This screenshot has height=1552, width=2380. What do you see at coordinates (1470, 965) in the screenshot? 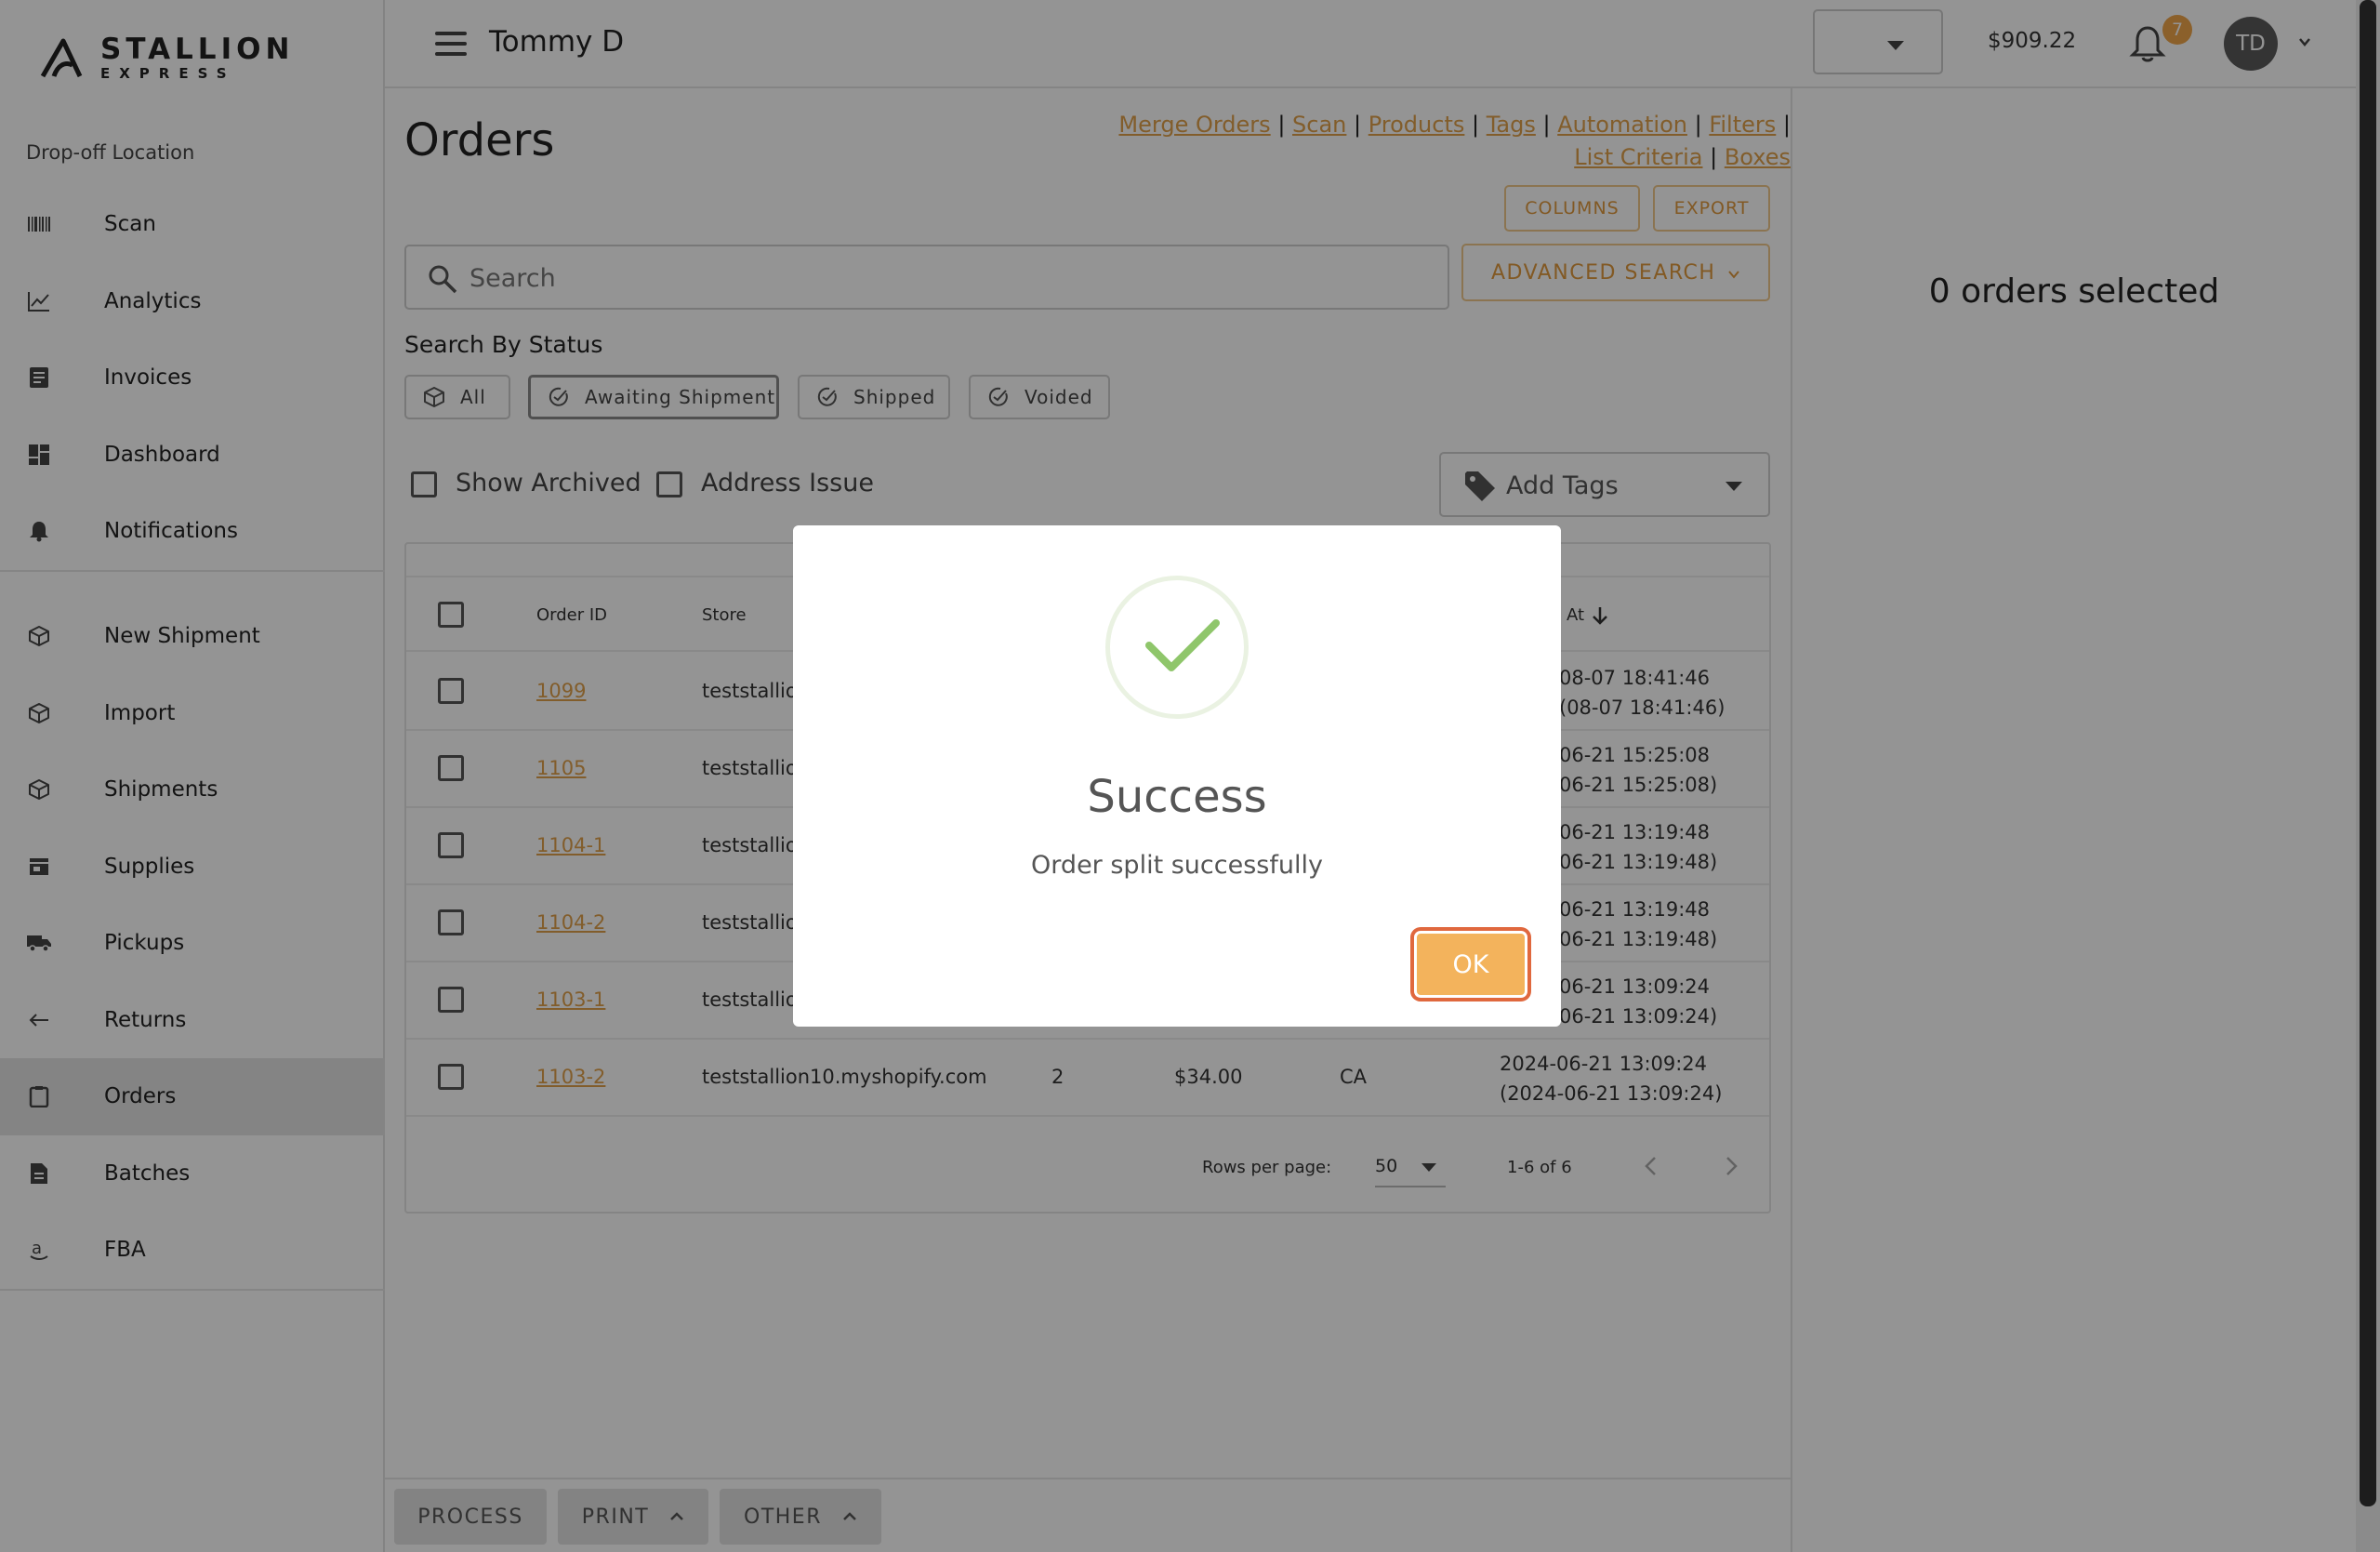
I see `ok-button: OK` at bounding box center [1470, 965].